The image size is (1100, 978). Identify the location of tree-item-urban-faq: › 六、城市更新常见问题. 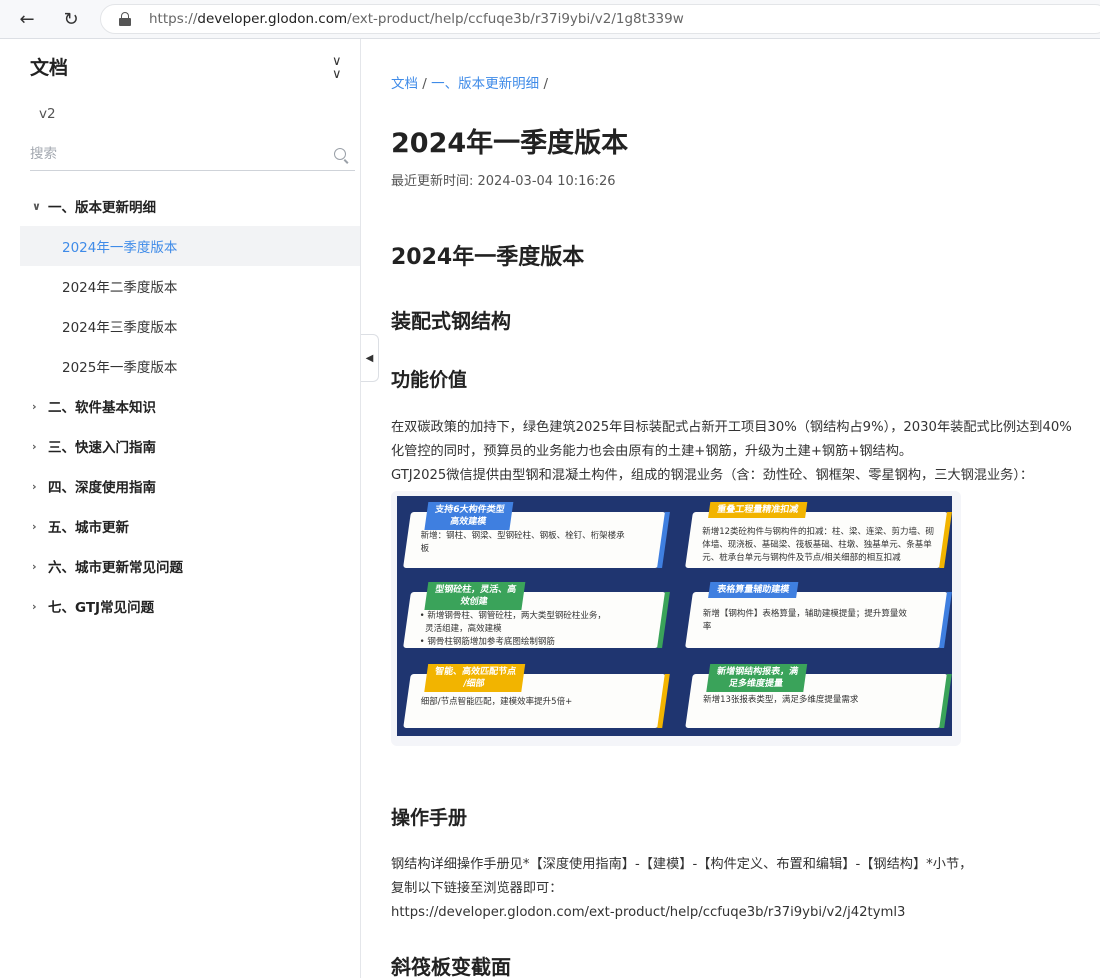
(190, 566).